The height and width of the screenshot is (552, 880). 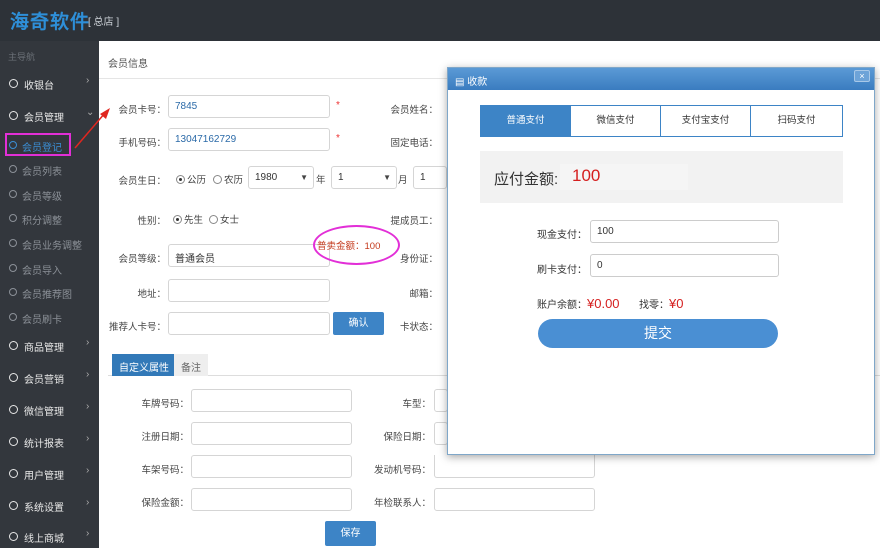 I want to click on birth-year-select: 1980 ▼, so click(x=281, y=177).